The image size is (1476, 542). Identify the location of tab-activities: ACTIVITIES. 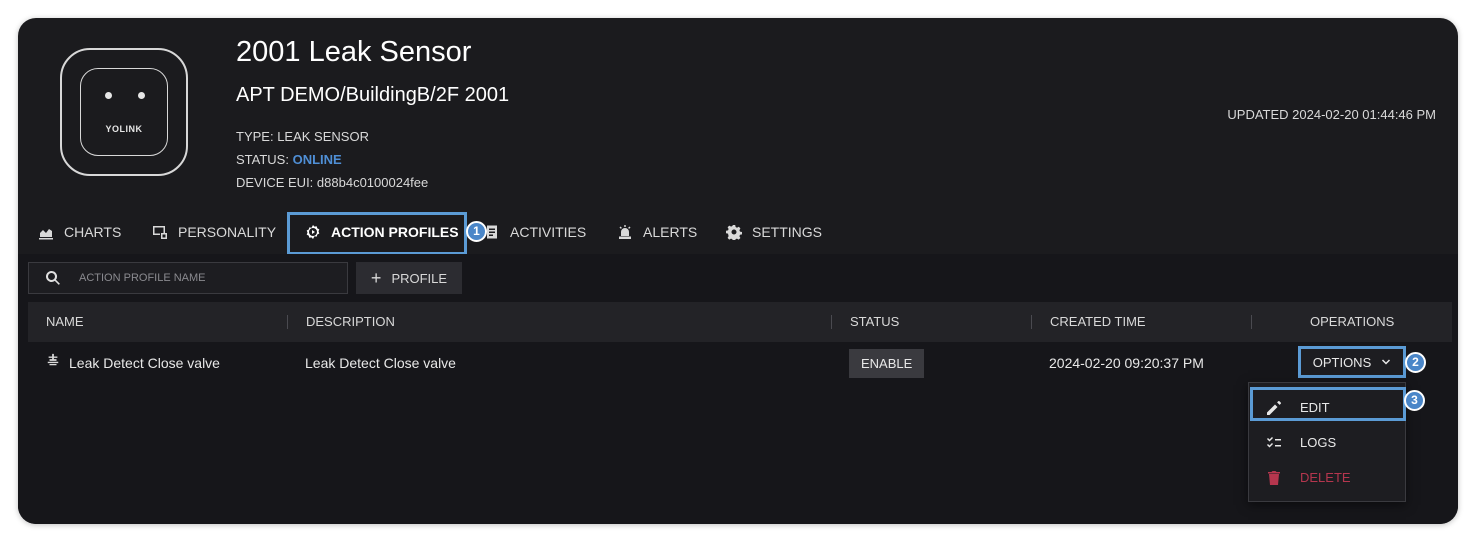
(535, 232).